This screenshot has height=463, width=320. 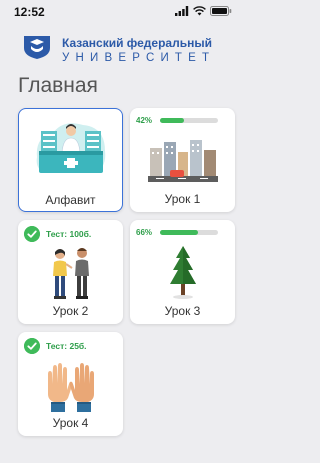 I want to click on card-label: Урок 4, so click(x=70, y=423).